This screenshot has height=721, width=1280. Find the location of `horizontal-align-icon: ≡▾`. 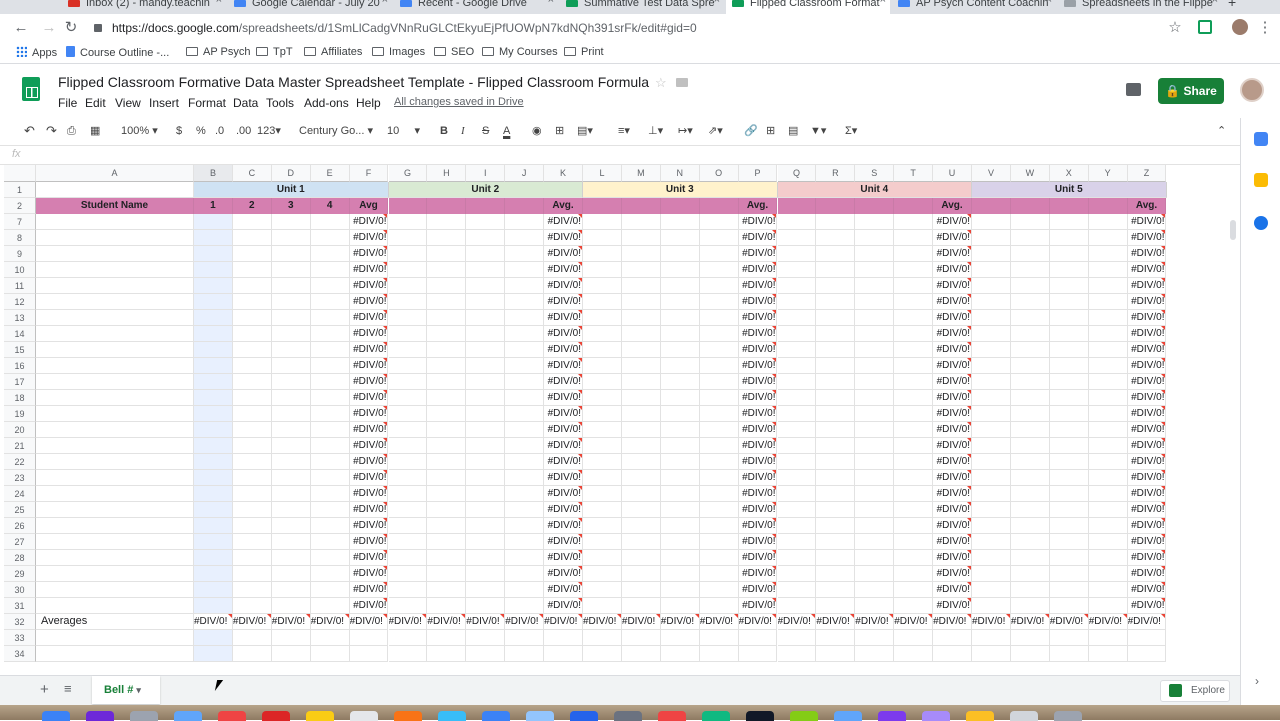

horizontal-align-icon: ≡▾ is located at coordinates (624, 131).